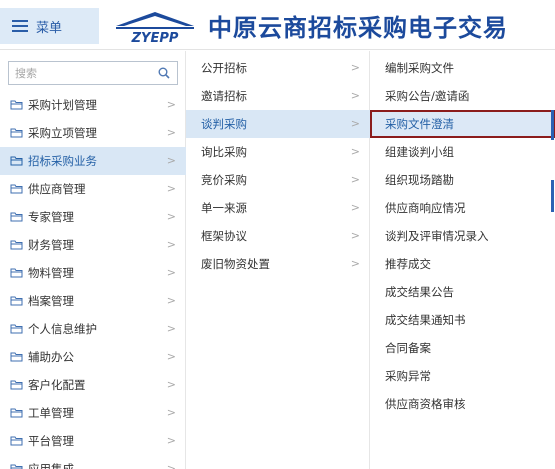  Describe the element at coordinates (93, 357) in the screenshot. I see `sidebar-item-office-assistant: 辅助办公 >` at that location.